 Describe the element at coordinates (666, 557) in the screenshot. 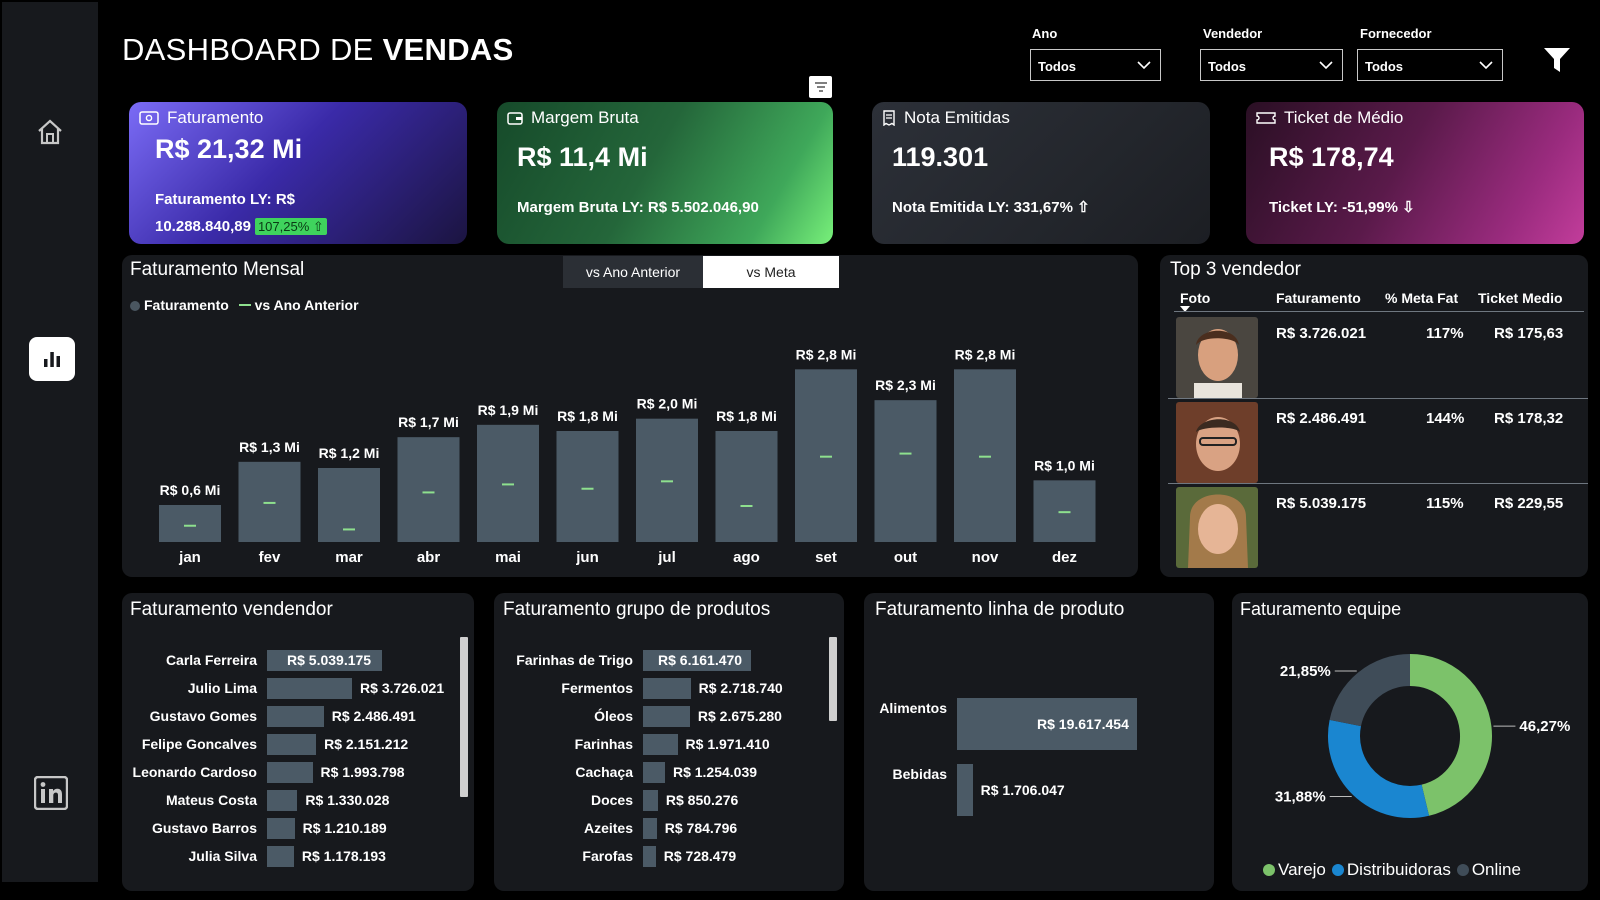

I see `tick-label: jul` at that location.